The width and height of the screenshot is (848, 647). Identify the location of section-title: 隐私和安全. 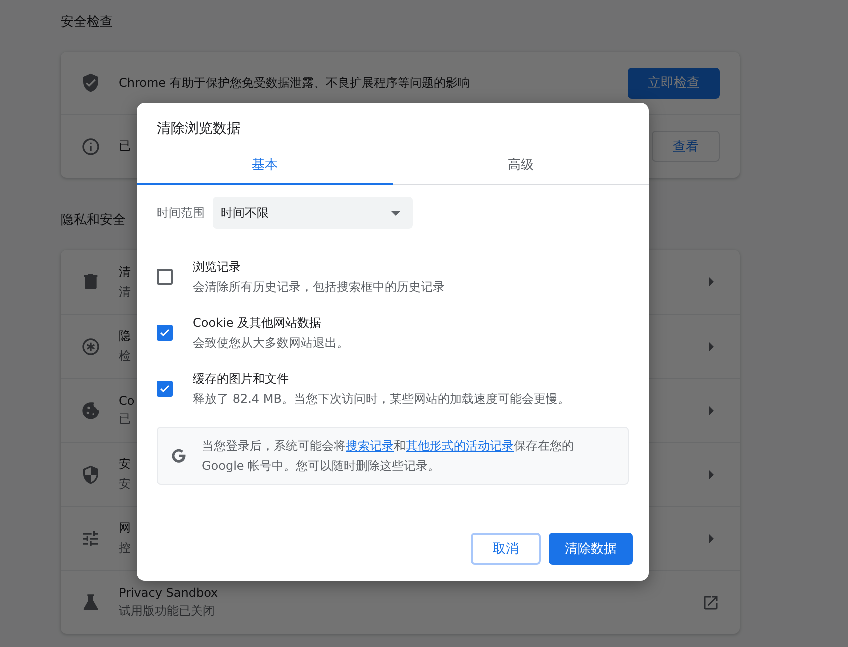
(93, 221).